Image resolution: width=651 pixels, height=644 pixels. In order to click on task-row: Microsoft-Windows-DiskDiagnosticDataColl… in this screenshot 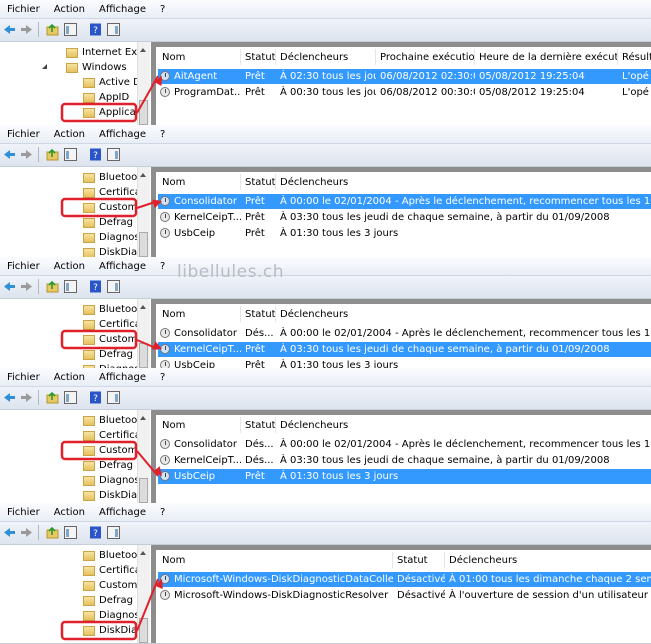, I will do `click(404, 579)`.